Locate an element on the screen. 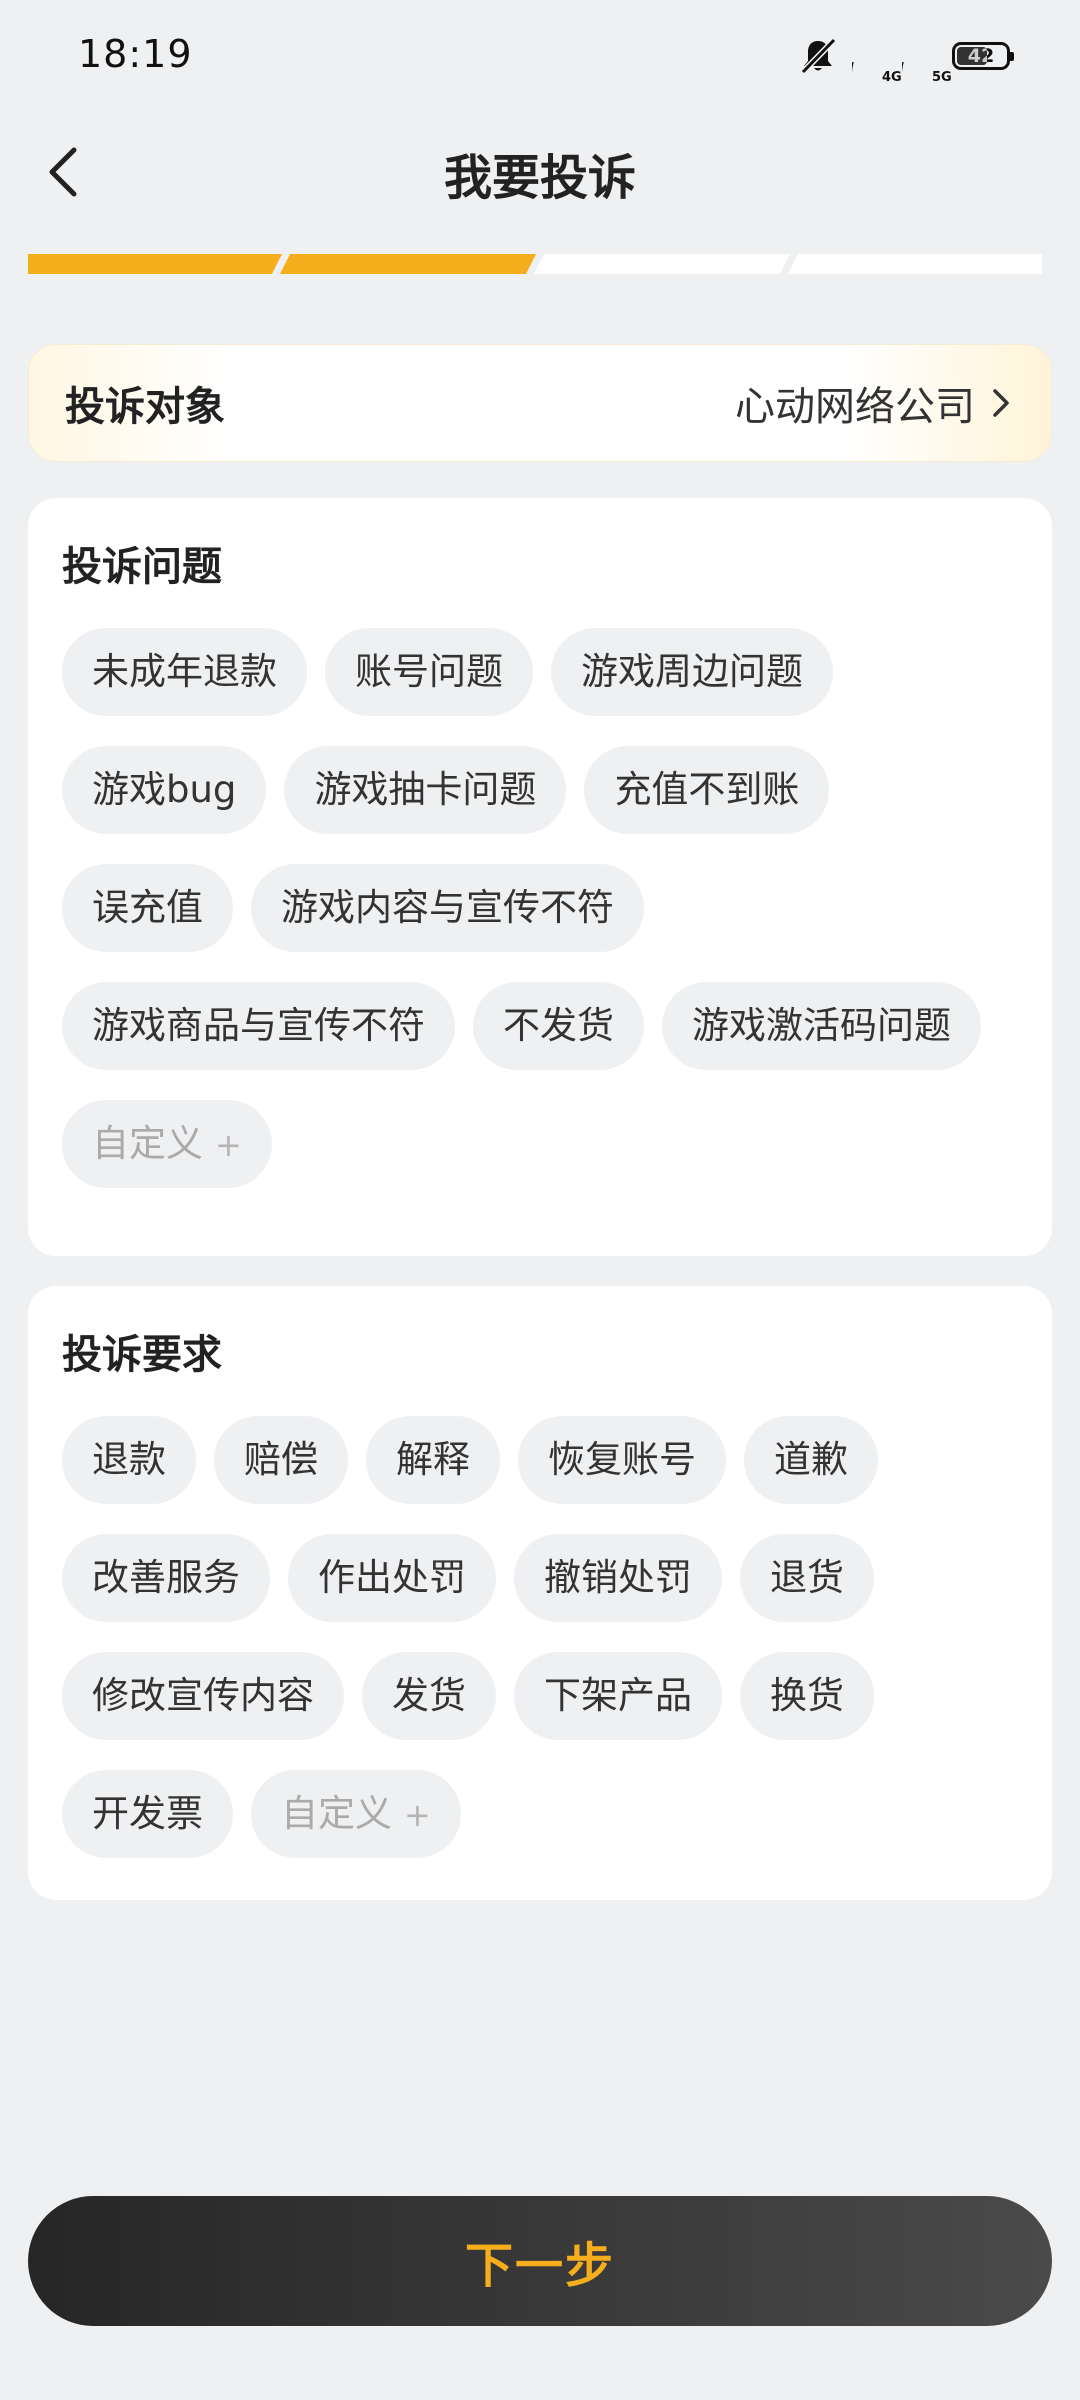  issue-tag: 不发货 is located at coordinates (558, 1026).